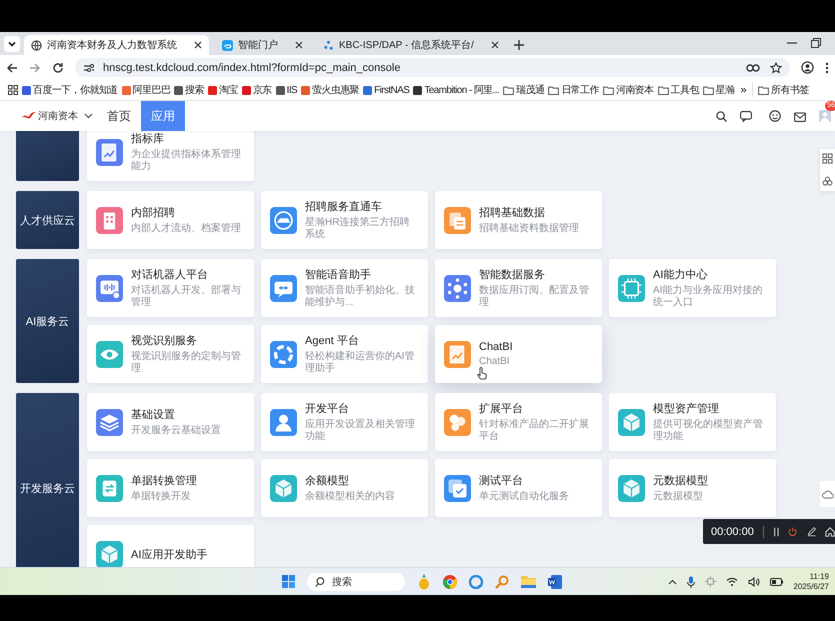 This screenshot has height=621, width=835. I want to click on bookmark: 百度一下，你就知道, so click(70, 90).